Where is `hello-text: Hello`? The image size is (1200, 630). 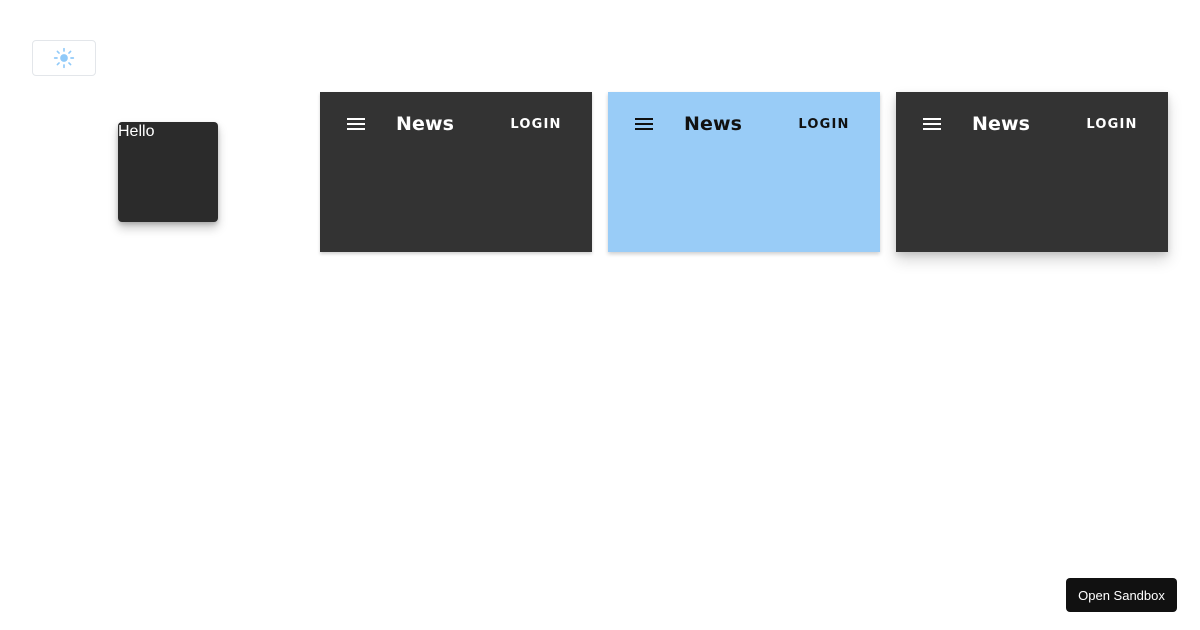
hello-text: Hello is located at coordinates (136, 131).